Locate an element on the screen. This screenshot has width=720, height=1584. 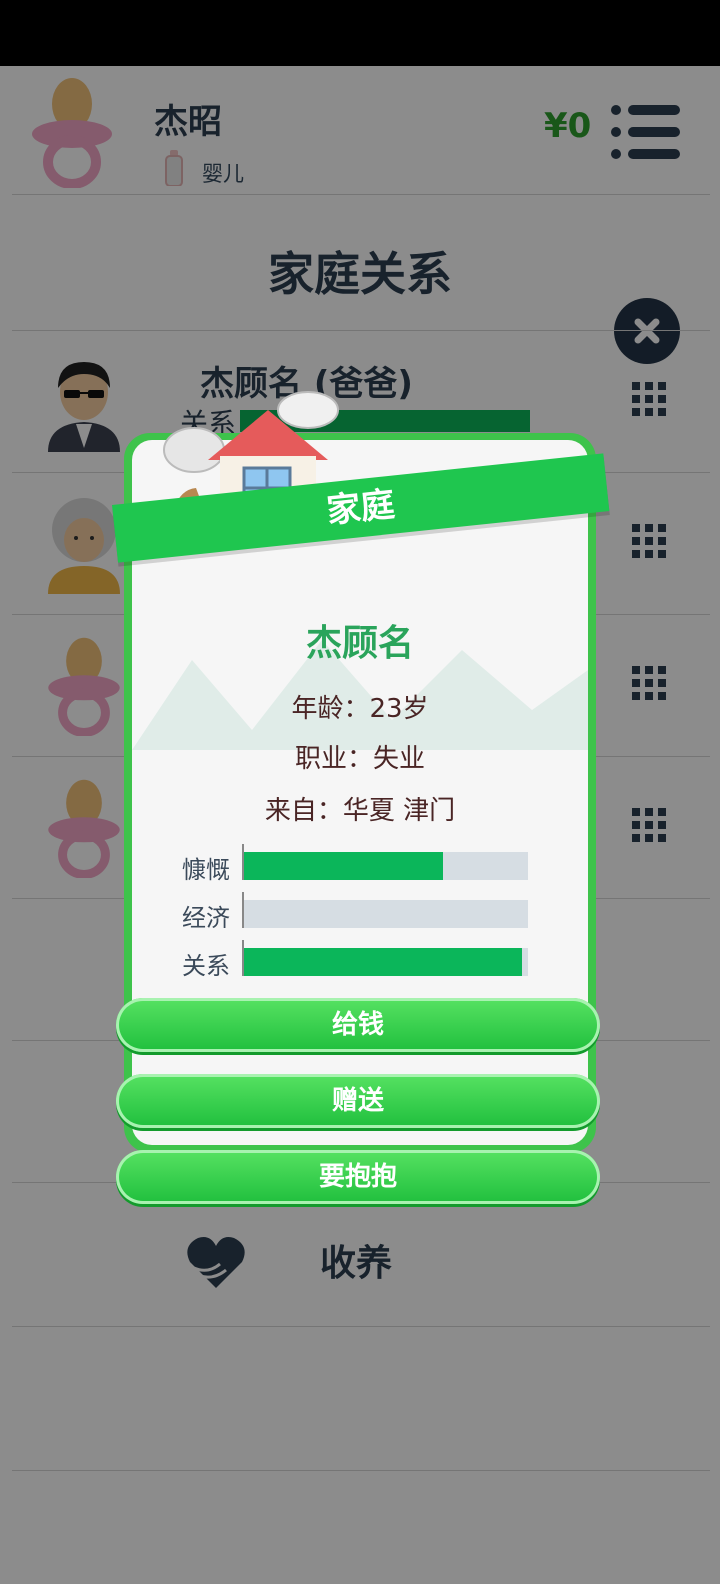
stat-fill-relationship is located at coordinates (383, 962).